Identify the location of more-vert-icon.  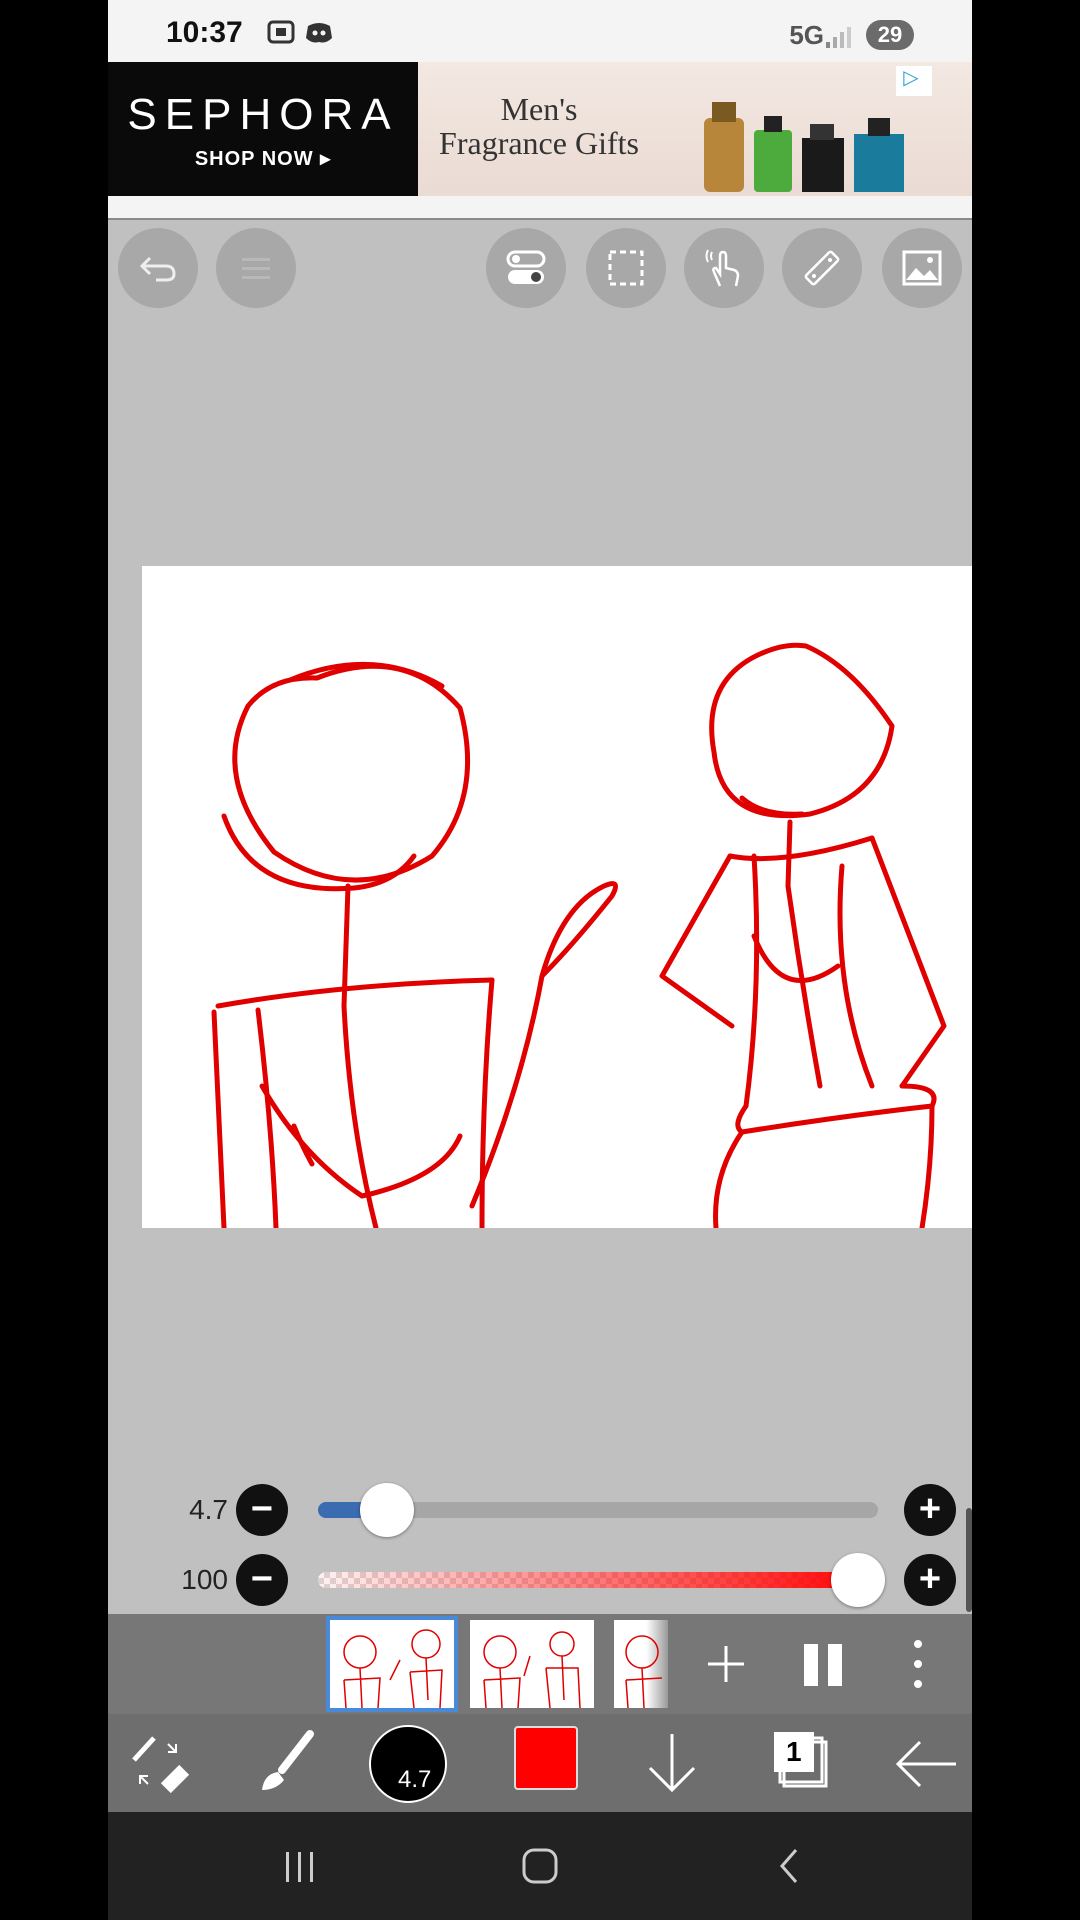
(918, 1664).